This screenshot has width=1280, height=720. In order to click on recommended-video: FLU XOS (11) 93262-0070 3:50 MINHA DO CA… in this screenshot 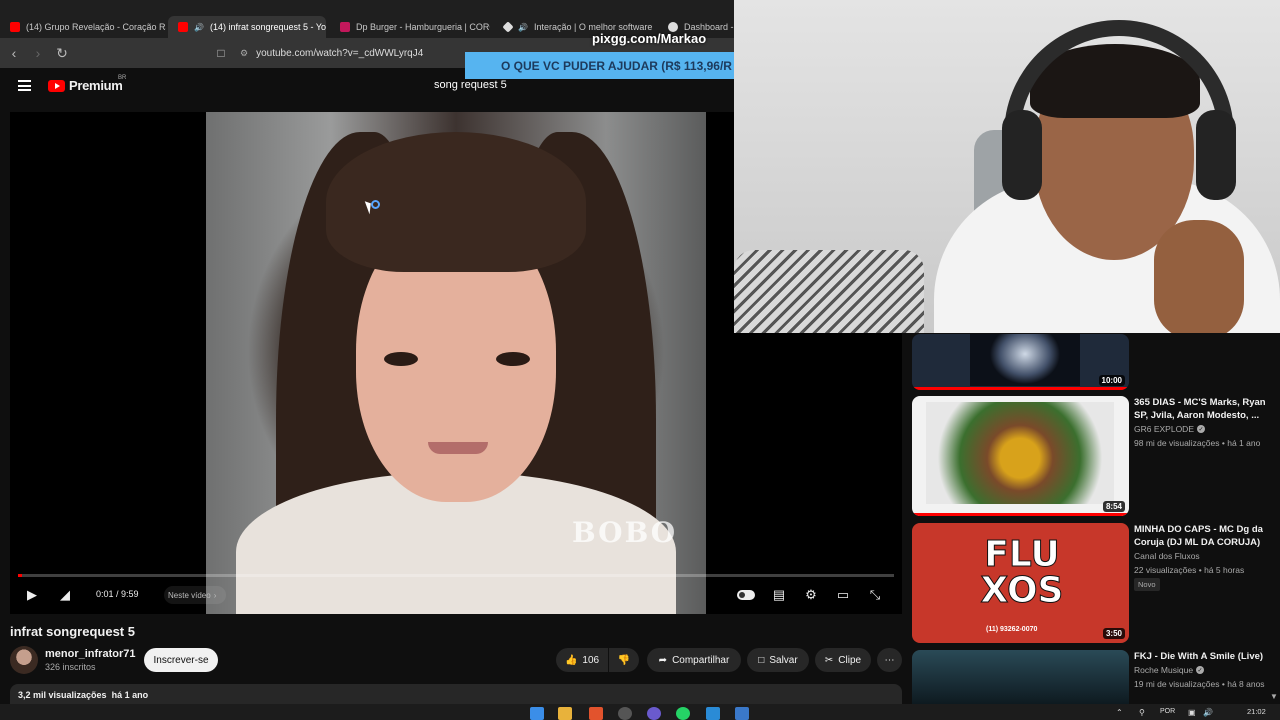, I will do `click(1092, 583)`.